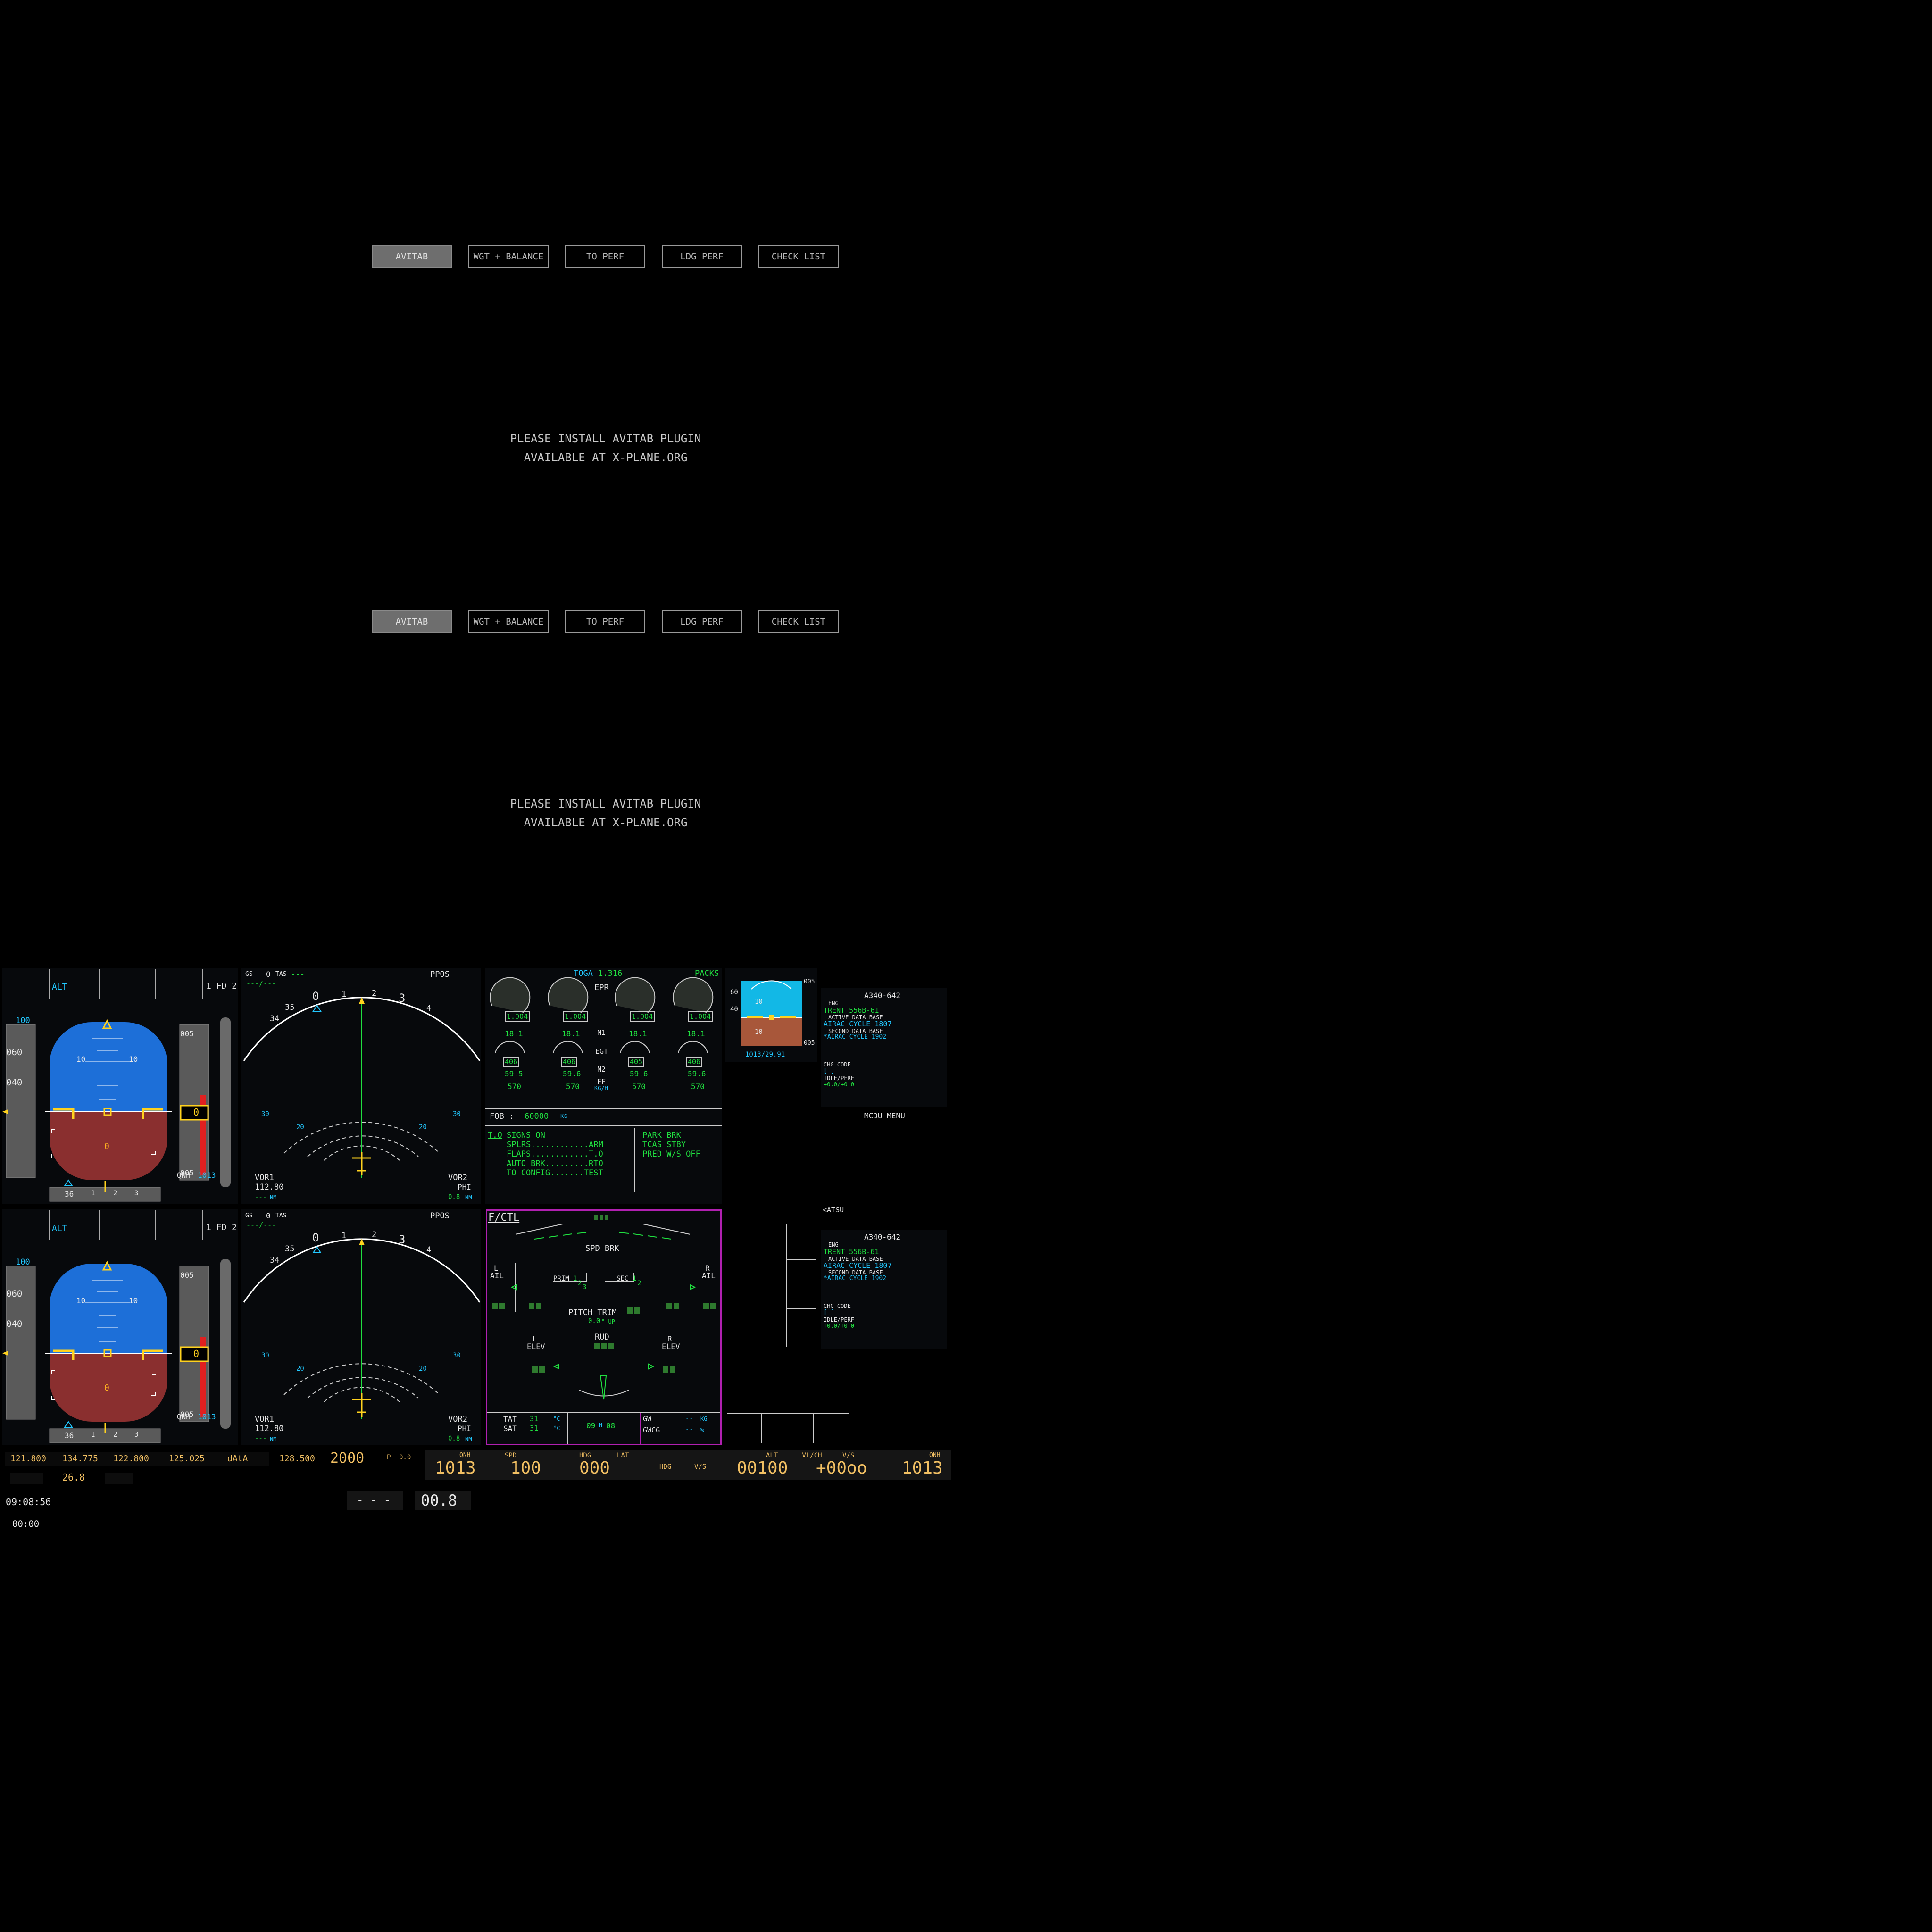  What do you see at coordinates (639, 1283) in the screenshot?
I see `sec-2: 2` at bounding box center [639, 1283].